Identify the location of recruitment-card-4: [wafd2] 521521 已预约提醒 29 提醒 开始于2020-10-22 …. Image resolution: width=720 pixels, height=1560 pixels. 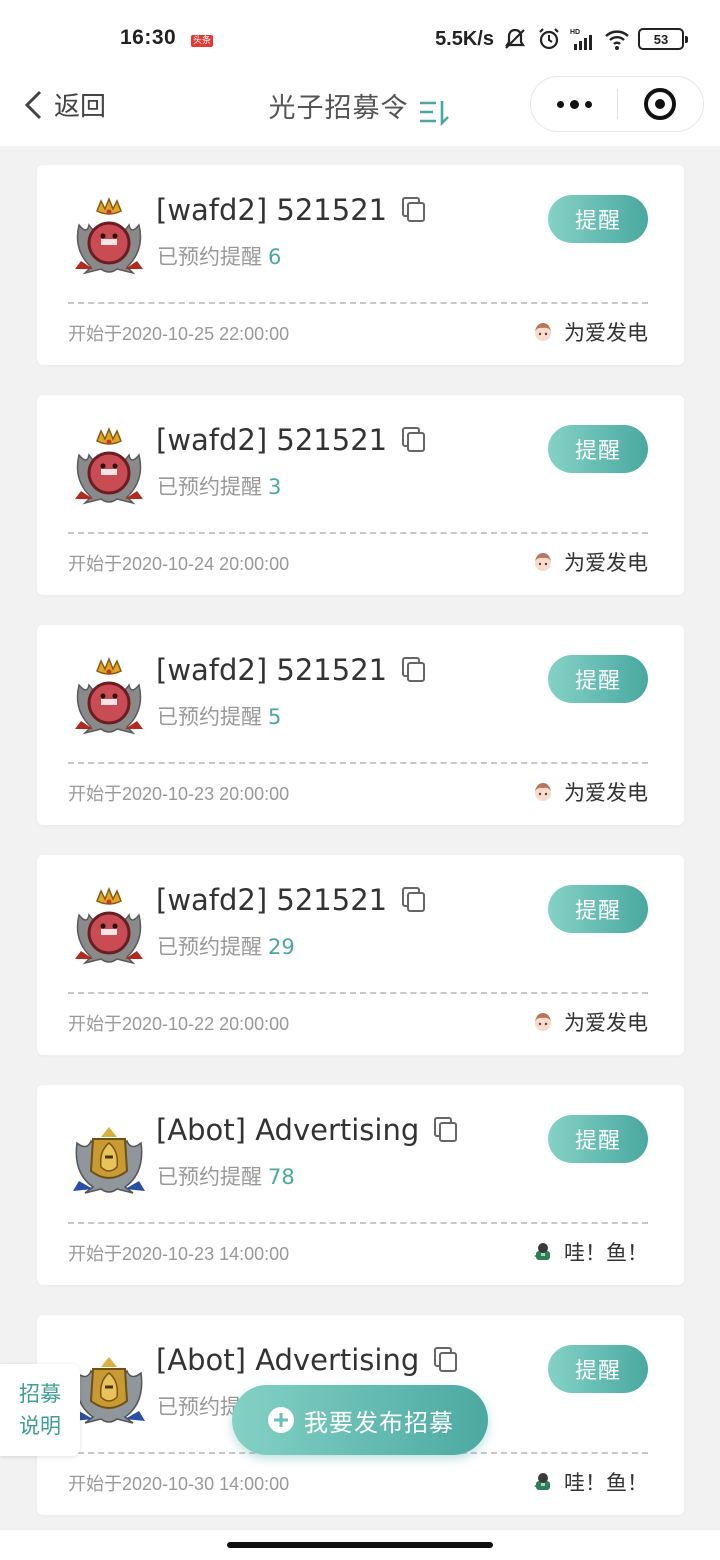
(360, 955).